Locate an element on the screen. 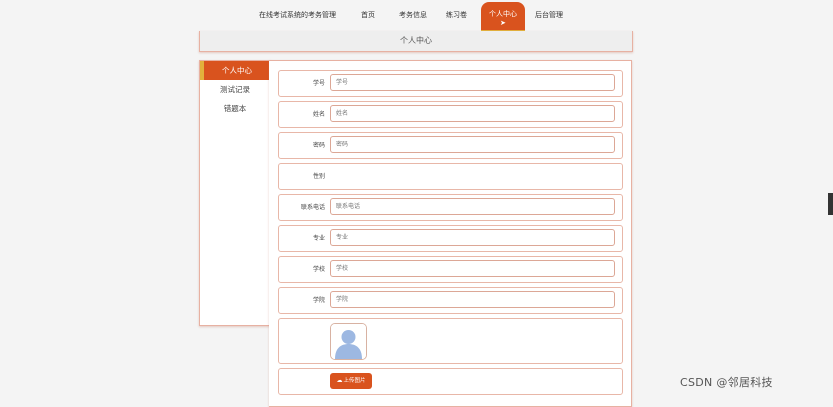 The height and width of the screenshot is (407, 833). sidebar-item-personal-center: 个人中心 is located at coordinates (235, 70).